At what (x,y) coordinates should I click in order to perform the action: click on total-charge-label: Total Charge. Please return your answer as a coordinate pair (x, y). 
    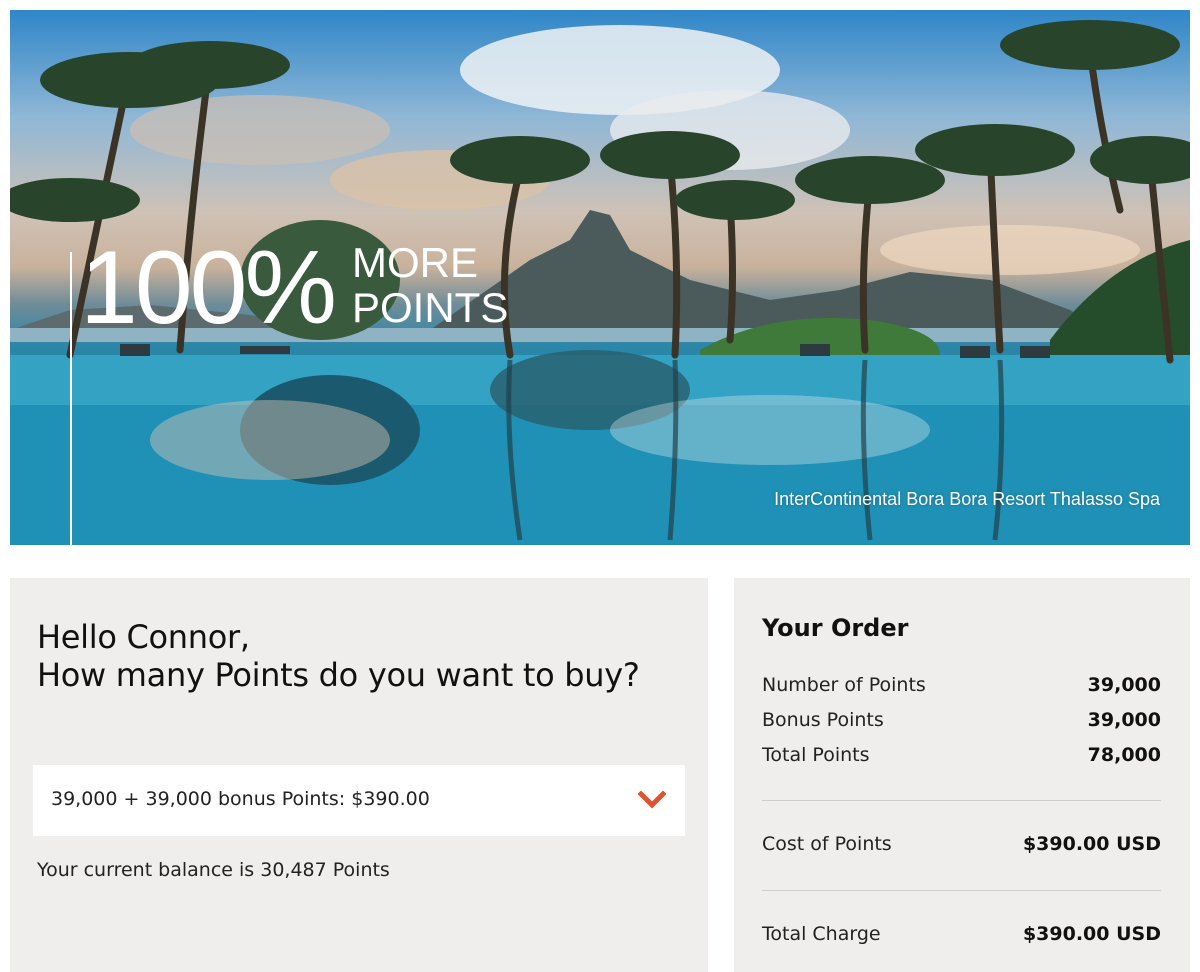
    Looking at the image, I should click on (821, 934).